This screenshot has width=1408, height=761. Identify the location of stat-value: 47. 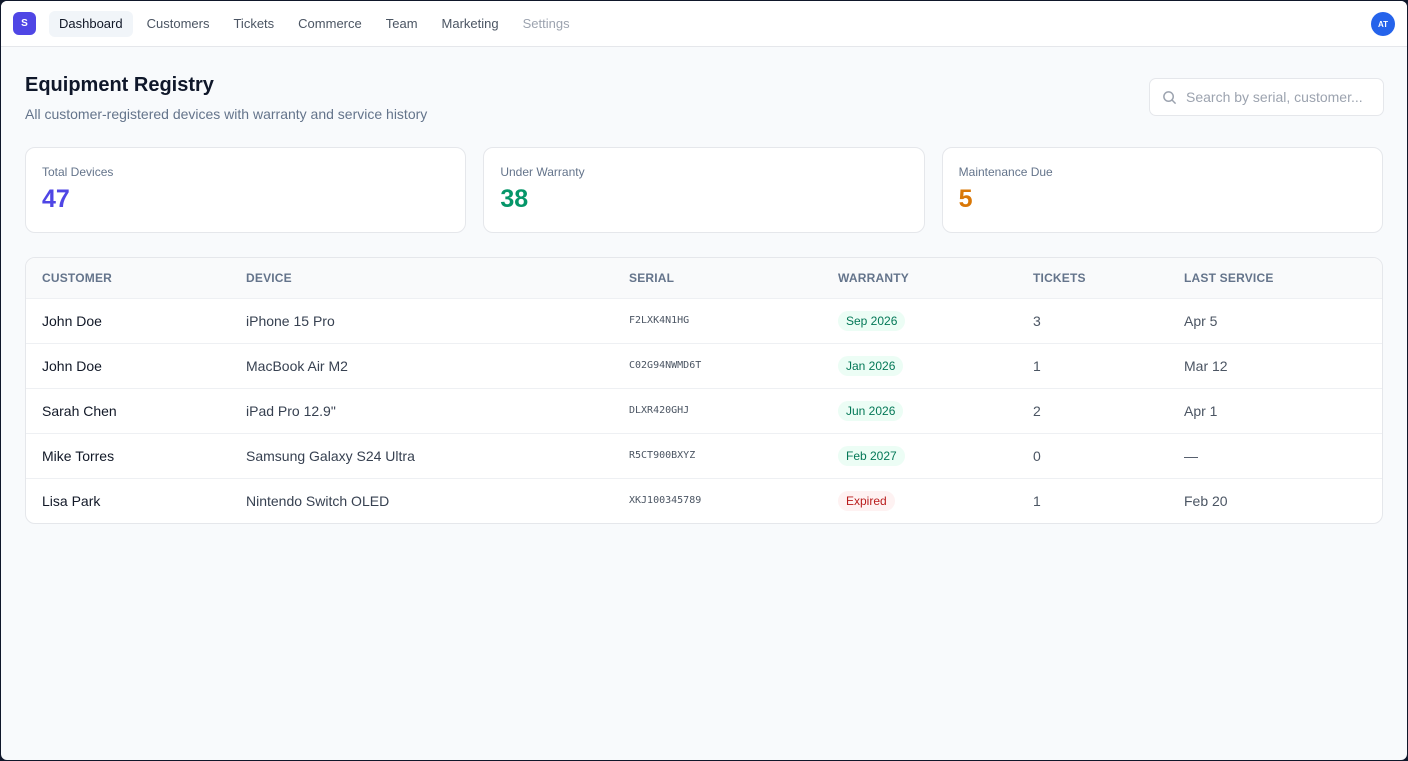
(56, 199).